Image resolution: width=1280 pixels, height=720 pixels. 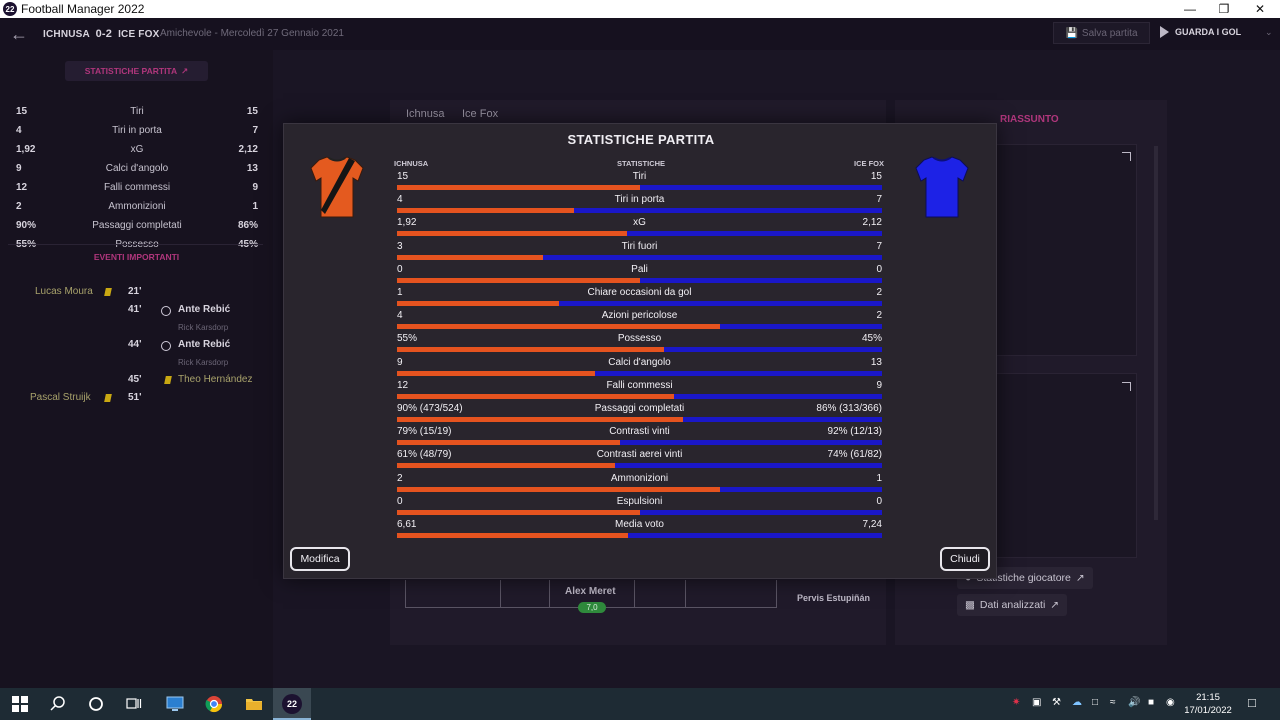 I want to click on taskbar-clock: 21:15 17/01/2022, so click(x=1208, y=704).